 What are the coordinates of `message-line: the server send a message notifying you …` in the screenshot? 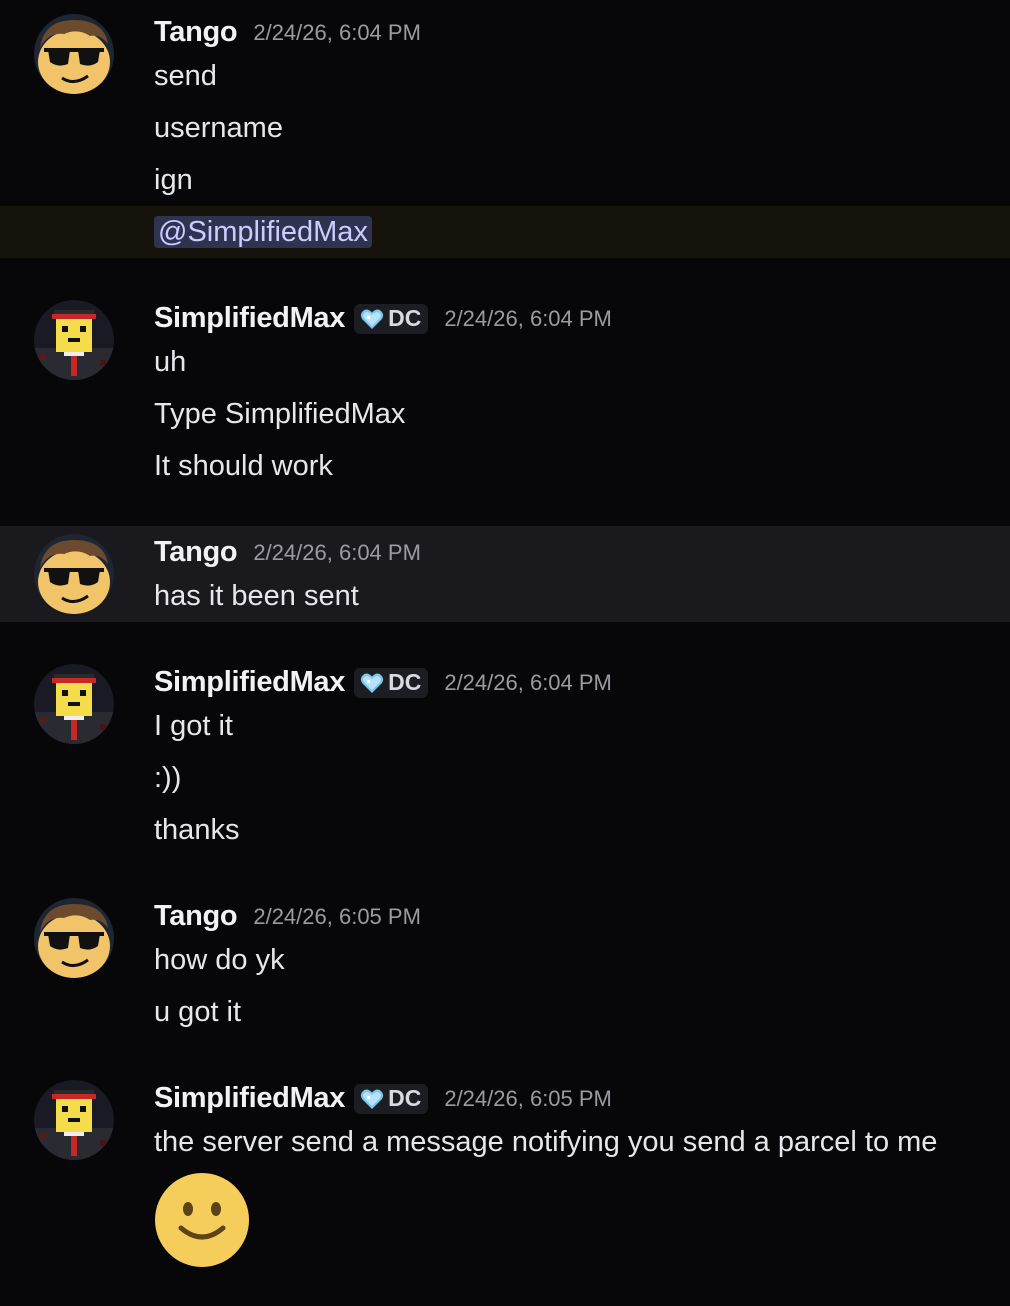 It's located at (546, 1142).